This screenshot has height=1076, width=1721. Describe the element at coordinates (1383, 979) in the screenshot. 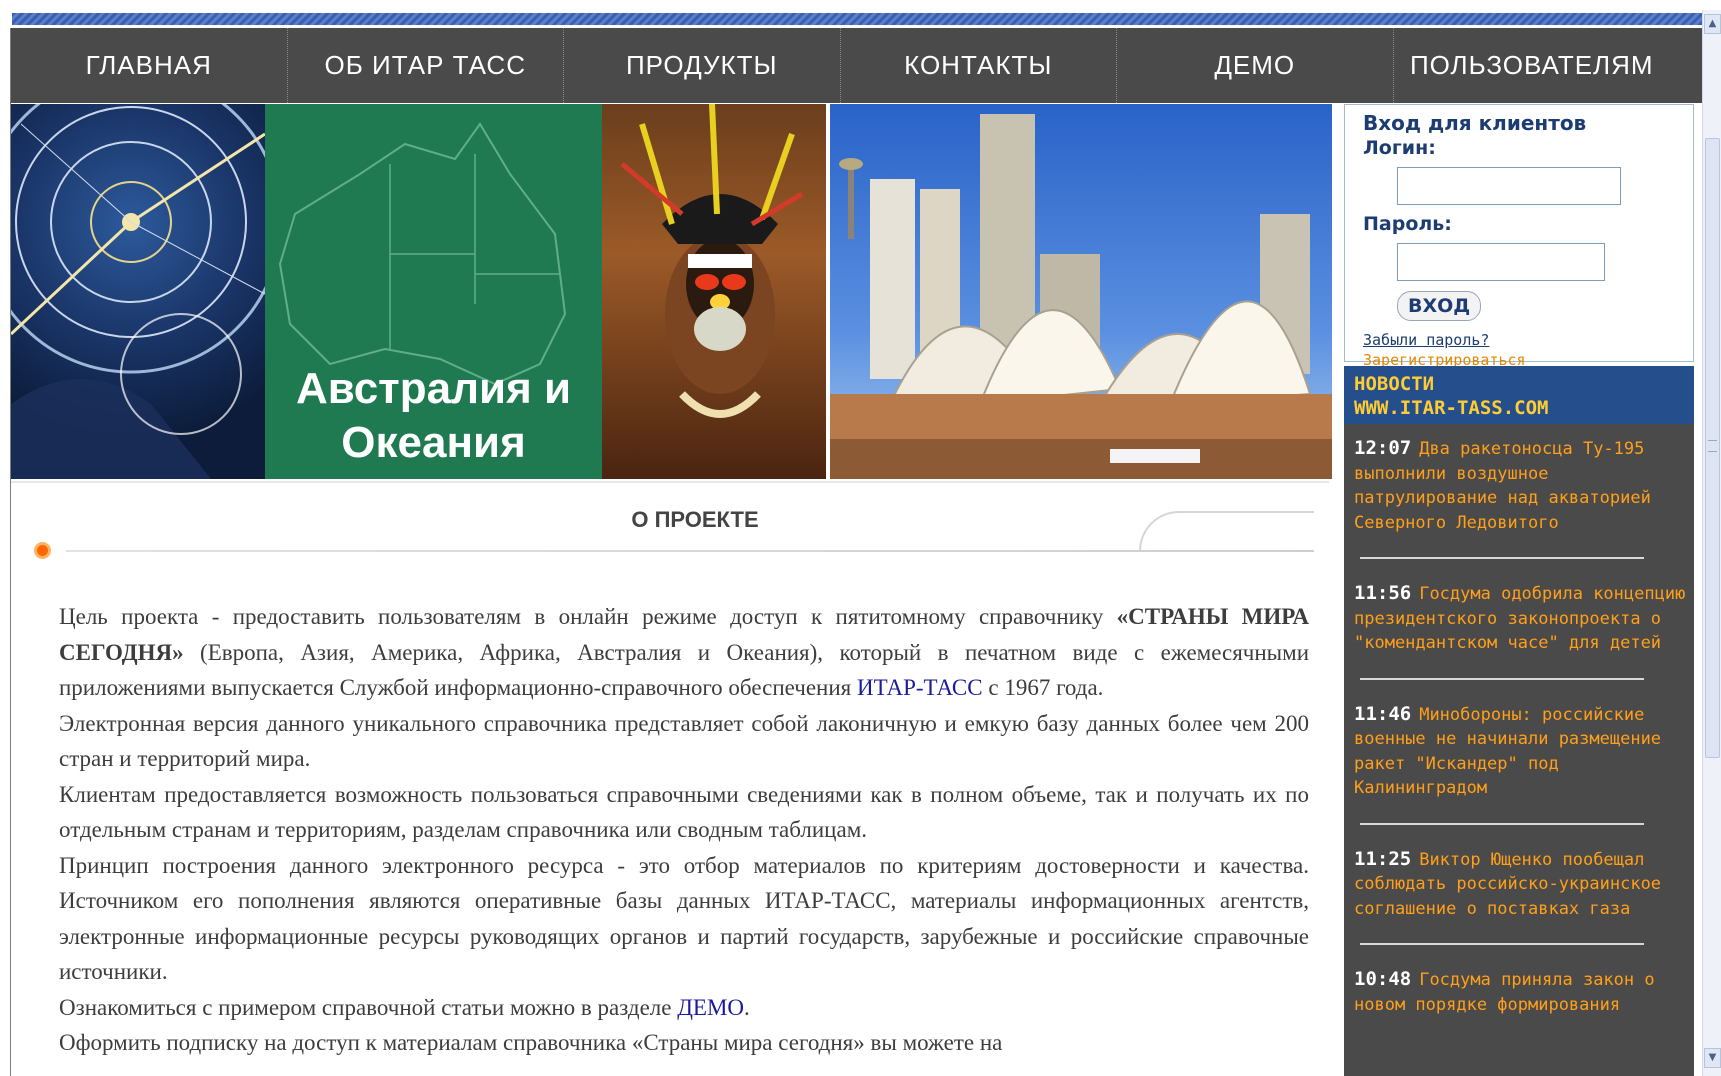

I see `news-time: 10:48` at that location.